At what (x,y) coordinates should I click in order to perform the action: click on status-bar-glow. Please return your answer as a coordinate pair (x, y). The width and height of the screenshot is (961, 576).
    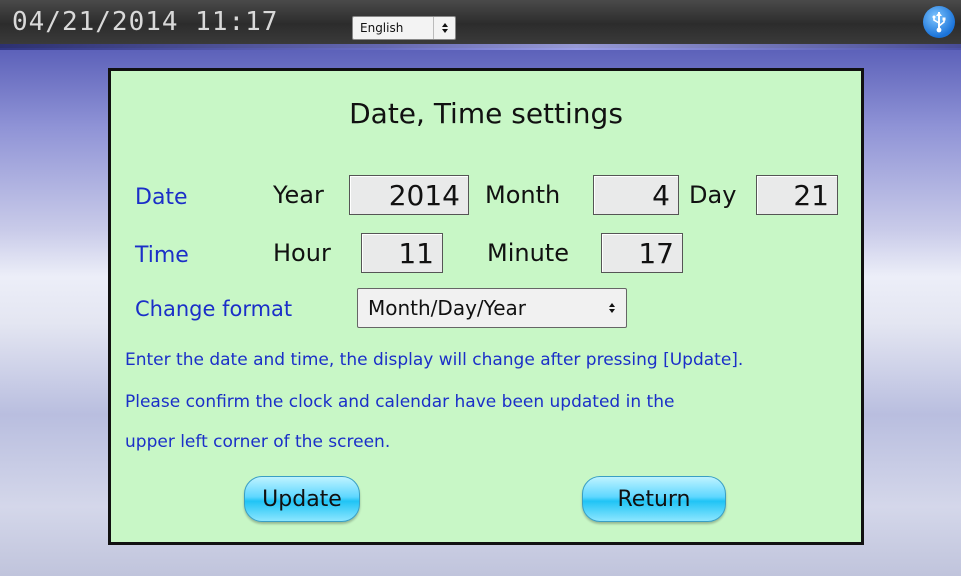
    Looking at the image, I should click on (480, 47).